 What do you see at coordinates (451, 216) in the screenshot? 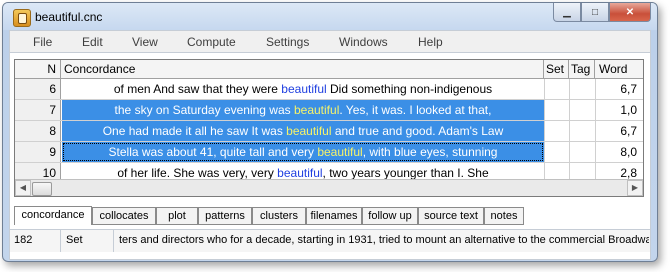
I see `tab-source-text: source text` at bounding box center [451, 216].